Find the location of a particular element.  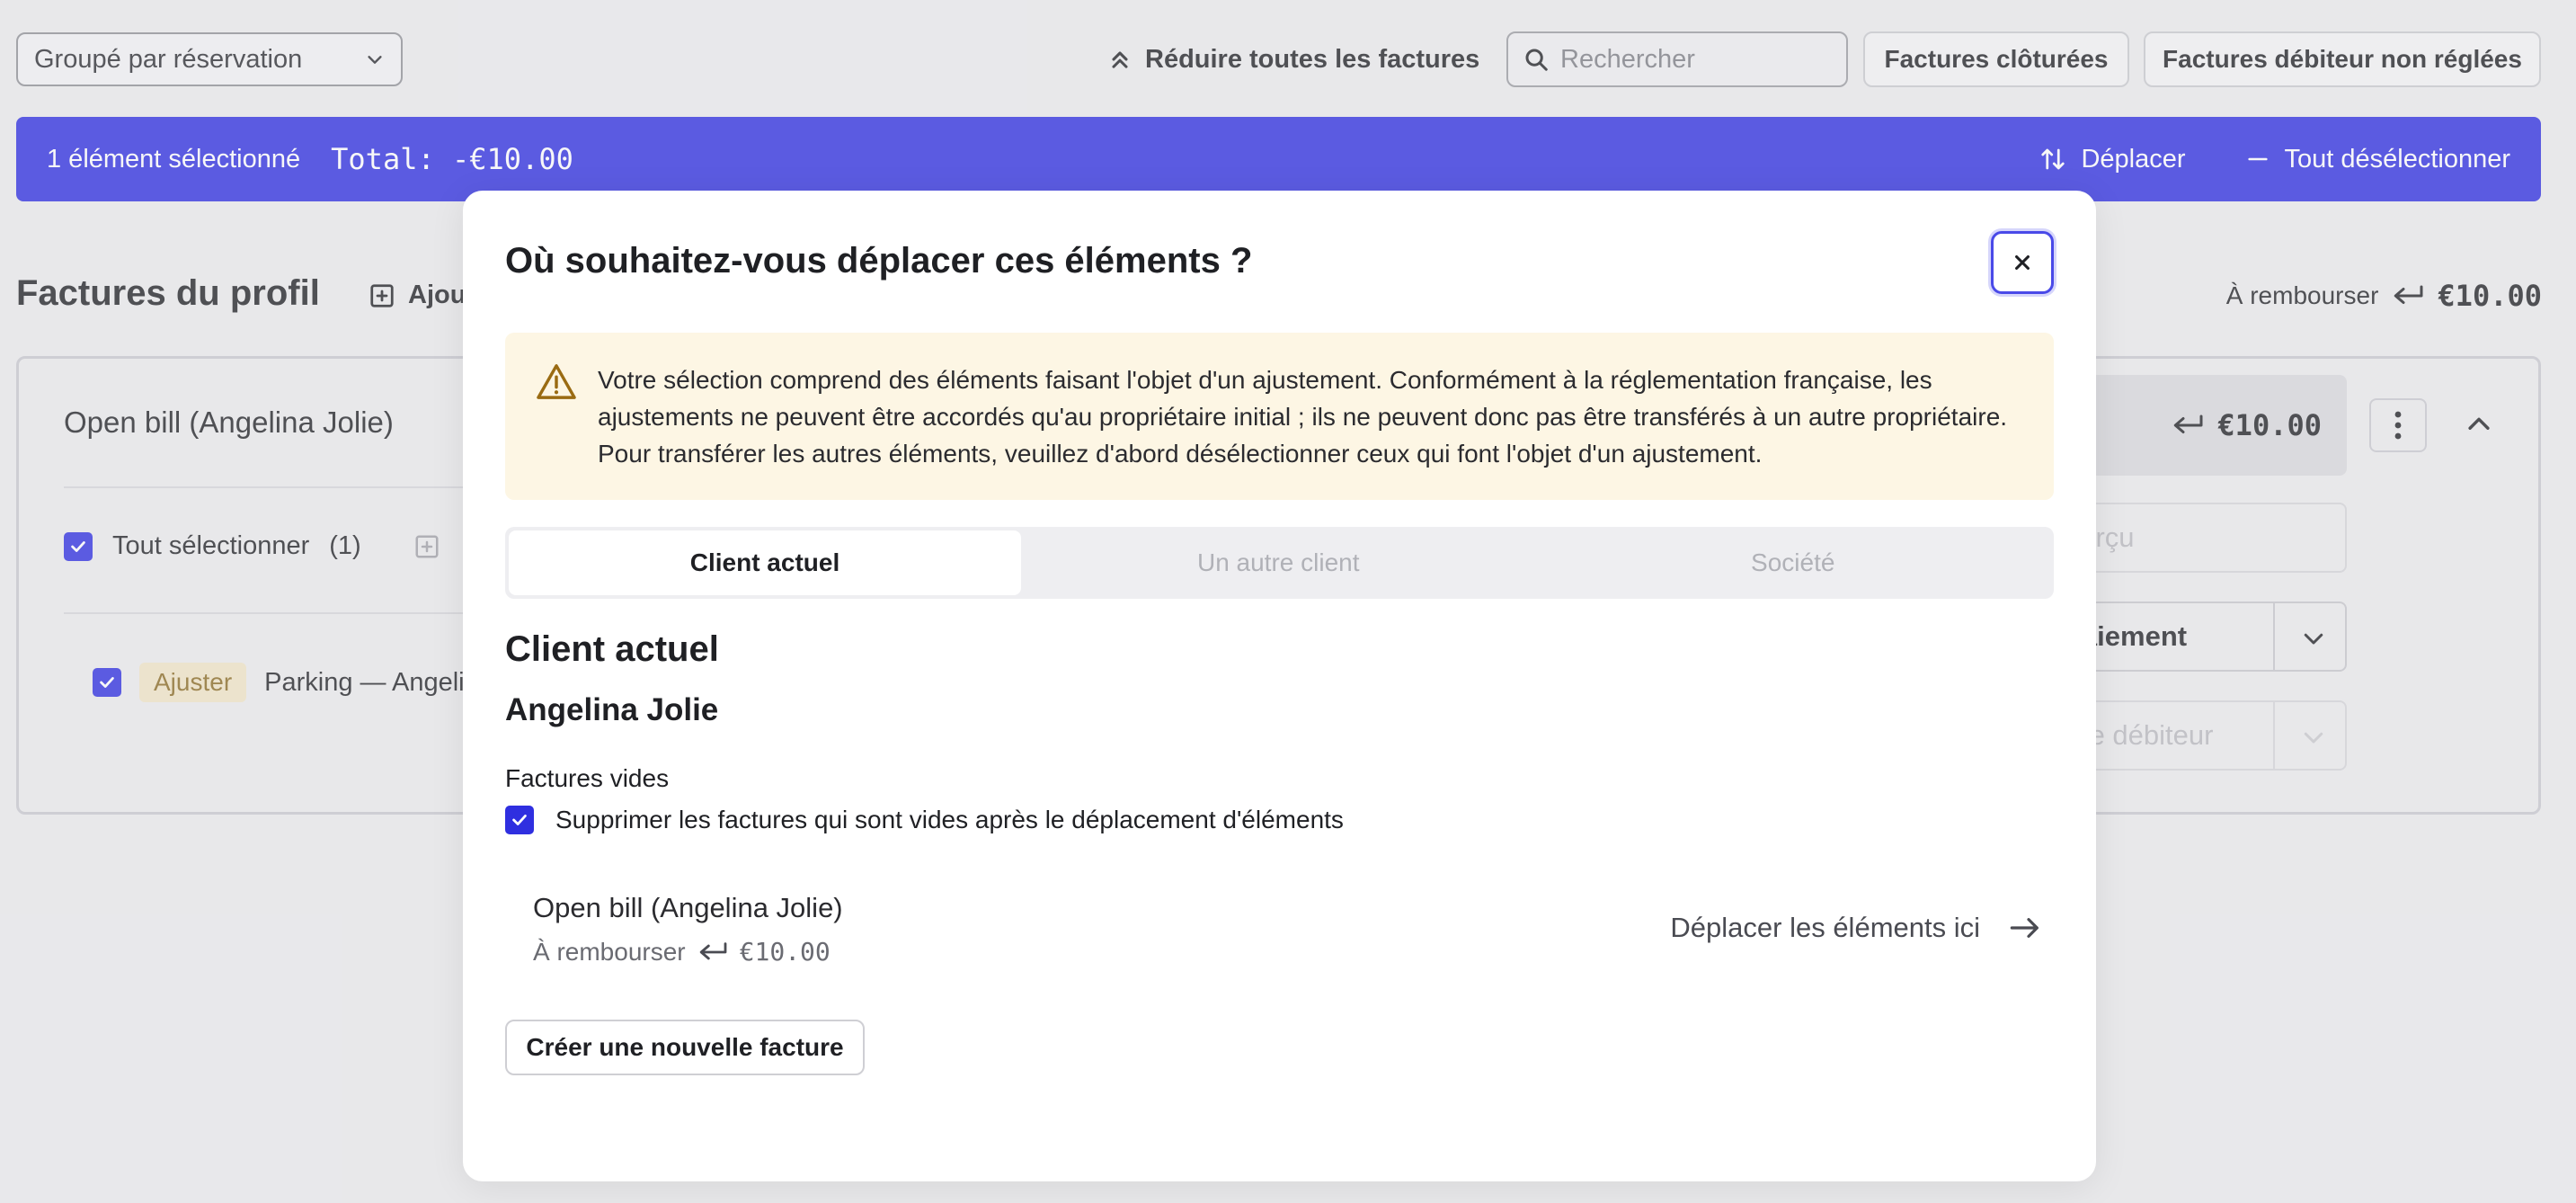

destination-tabs: Client actuel Un autre client Société is located at coordinates (1279, 563).